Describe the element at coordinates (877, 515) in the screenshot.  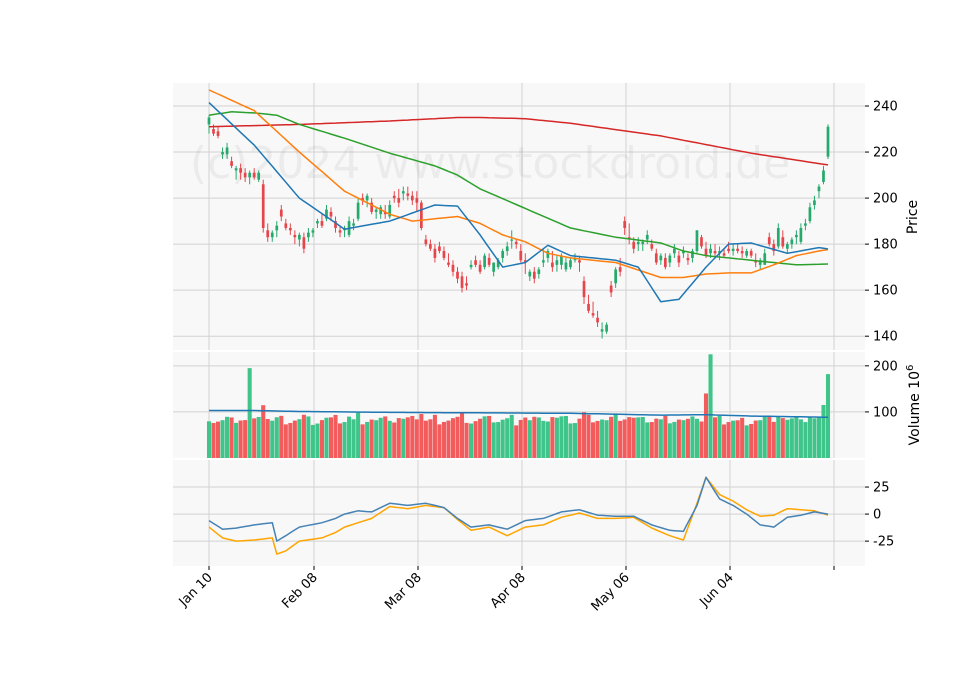
I see `oscillator-axis-tick-label: 0` at that location.